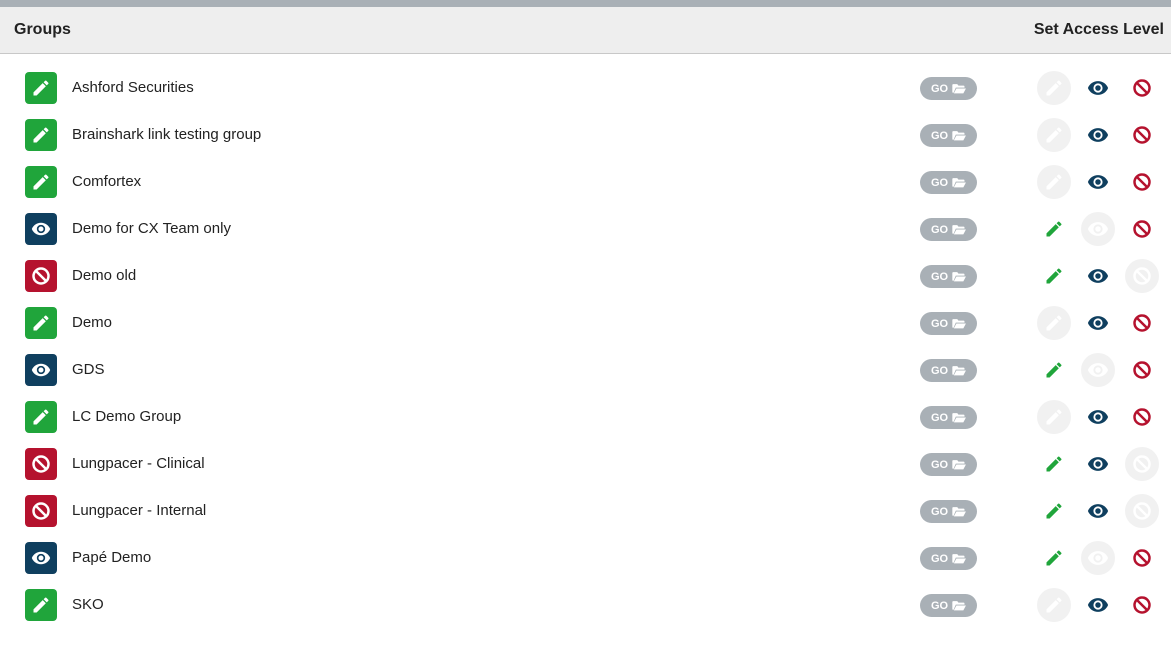 Image resolution: width=1171 pixels, height=647 pixels. What do you see at coordinates (585, 182) in the screenshot?
I see `group-row: Comfortex GO` at bounding box center [585, 182].